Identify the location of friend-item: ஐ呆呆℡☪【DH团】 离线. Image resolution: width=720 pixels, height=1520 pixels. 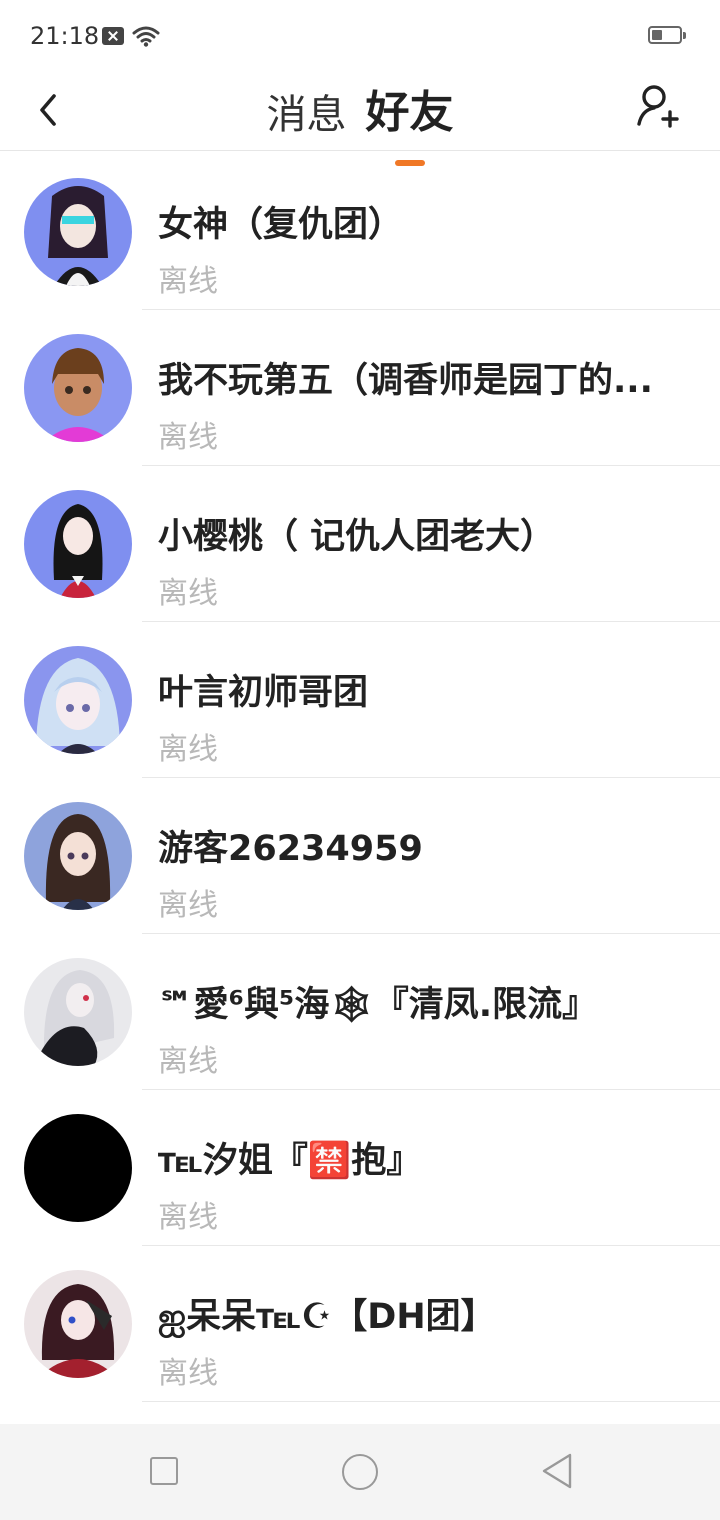
(360, 1324).